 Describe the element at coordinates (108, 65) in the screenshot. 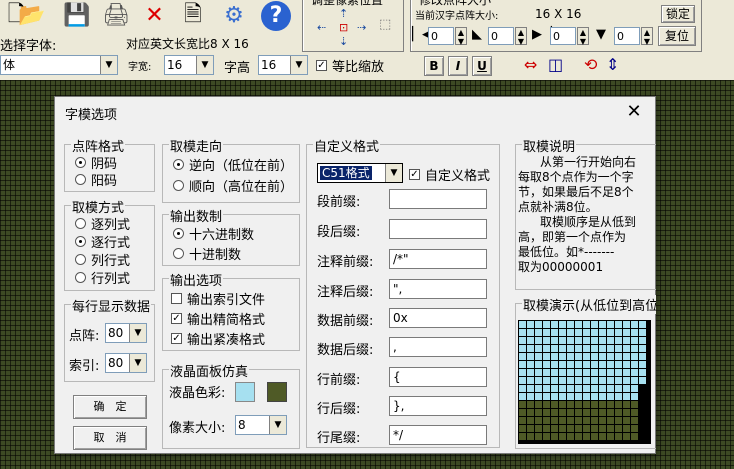

I see `chevron-down-icon: ▼` at that location.